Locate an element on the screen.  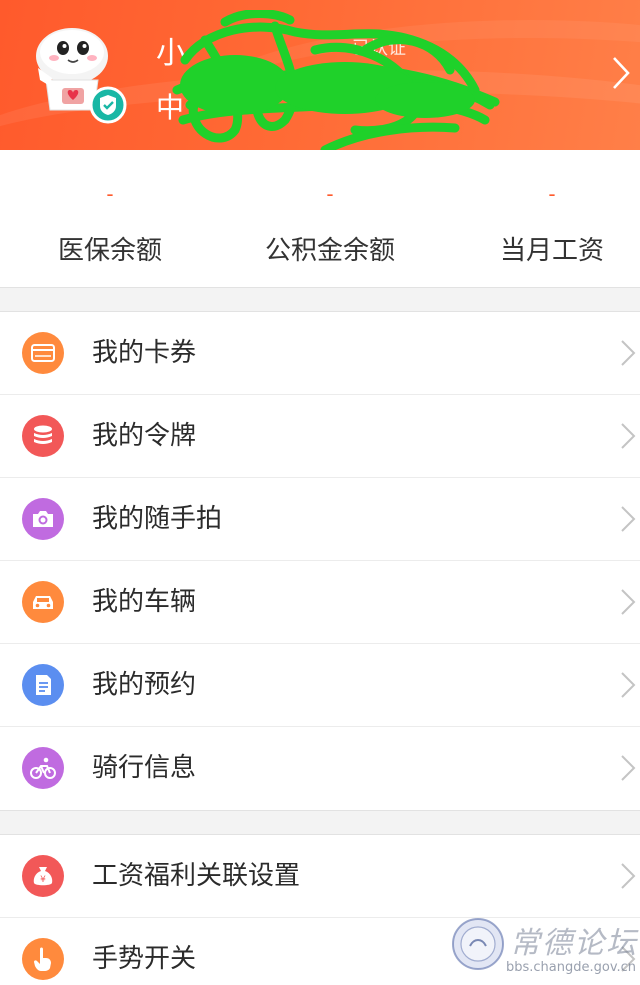
menu-item-snapshot: 我的随手拍 is located at coordinates (320, 519).